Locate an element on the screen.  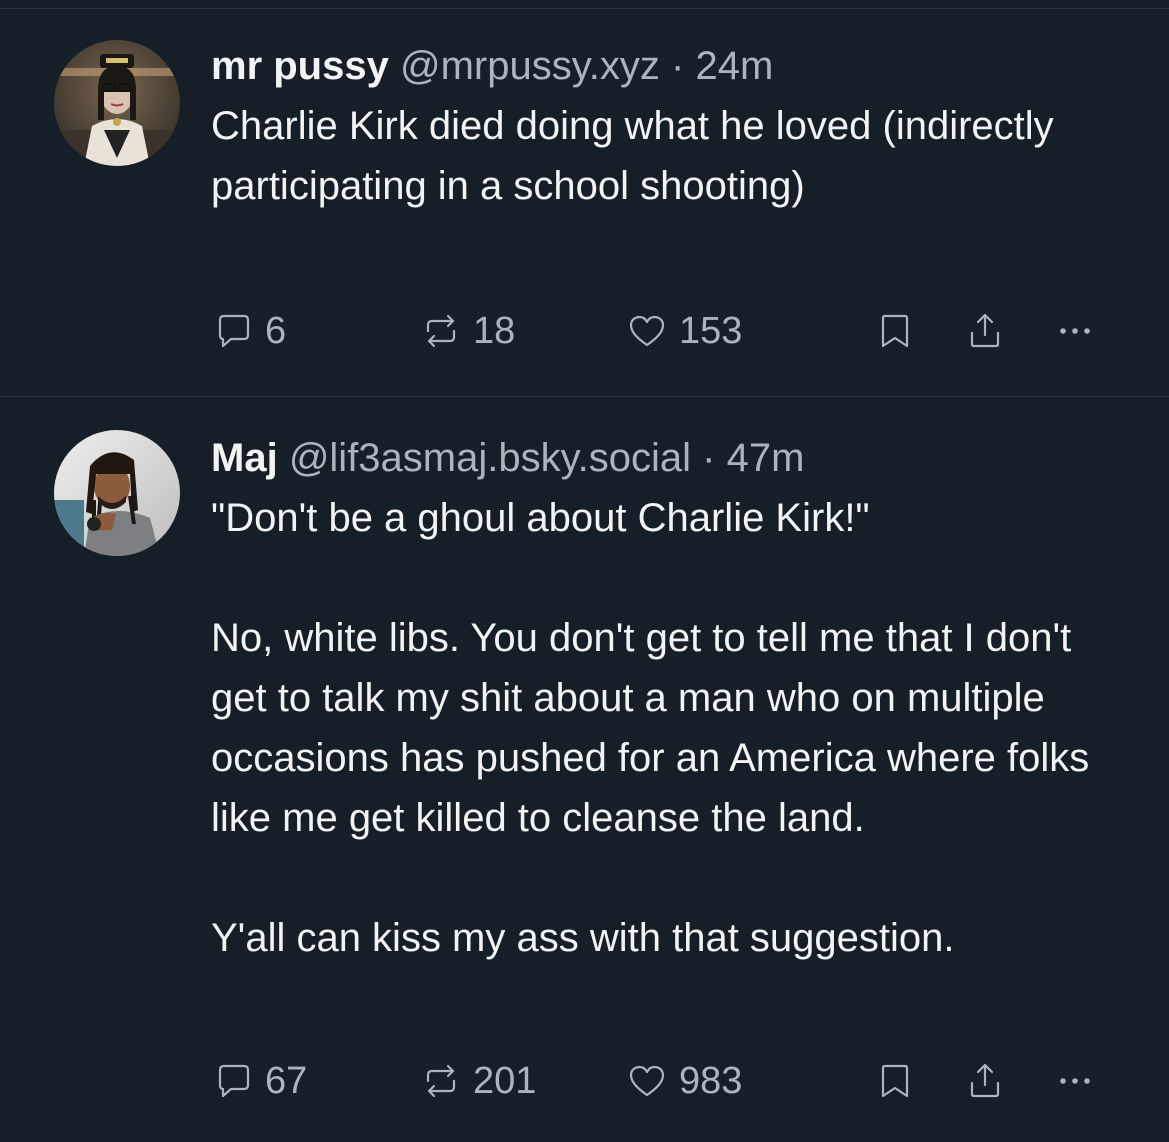
like-button: 153 is located at coordinates (683, 331).